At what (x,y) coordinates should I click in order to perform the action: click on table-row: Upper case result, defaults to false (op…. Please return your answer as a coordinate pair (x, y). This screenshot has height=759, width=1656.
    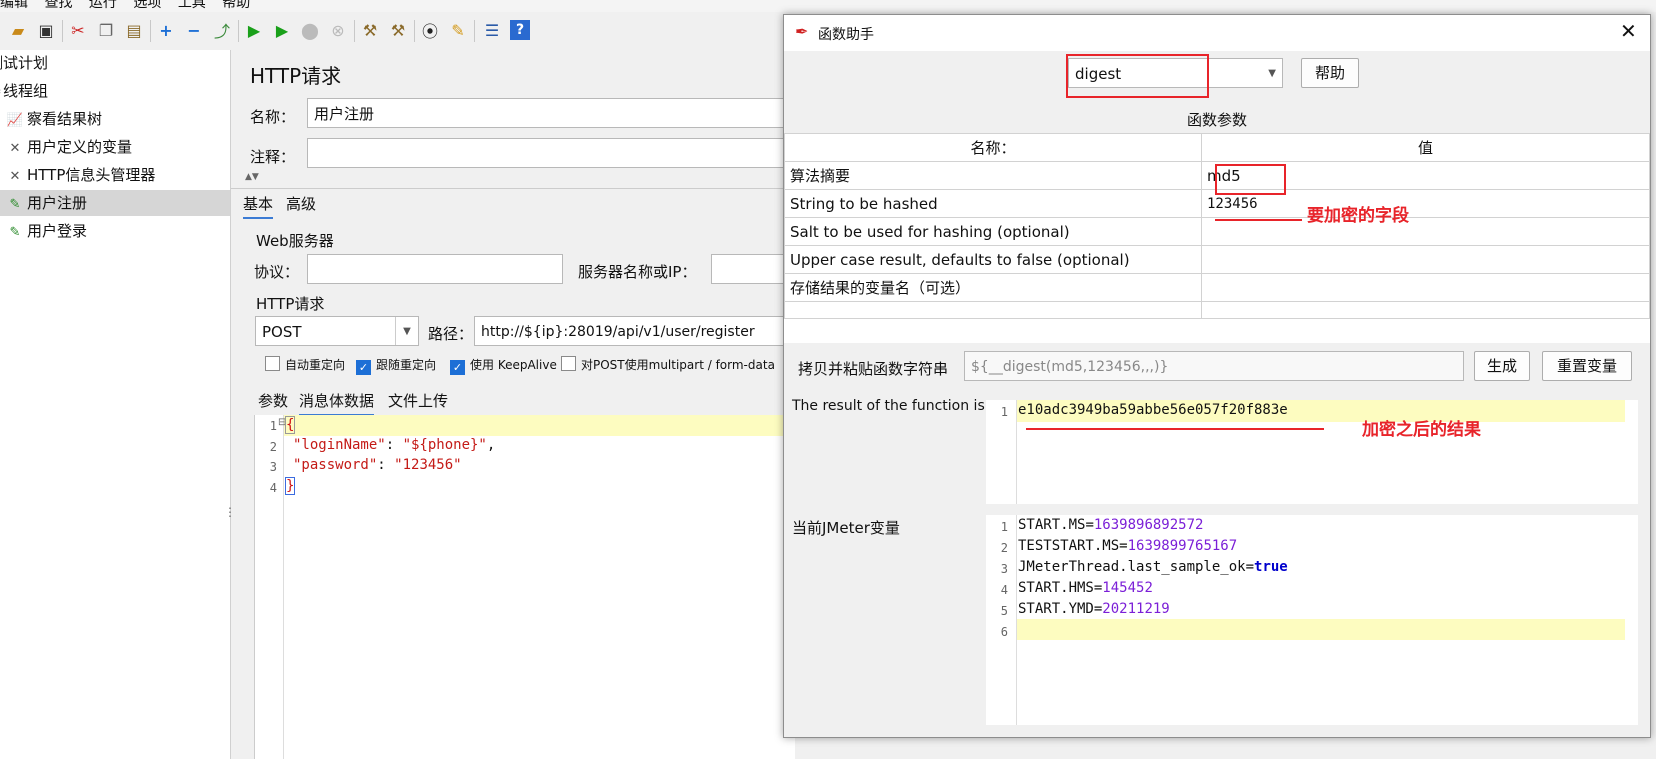
    Looking at the image, I should click on (1217, 259).